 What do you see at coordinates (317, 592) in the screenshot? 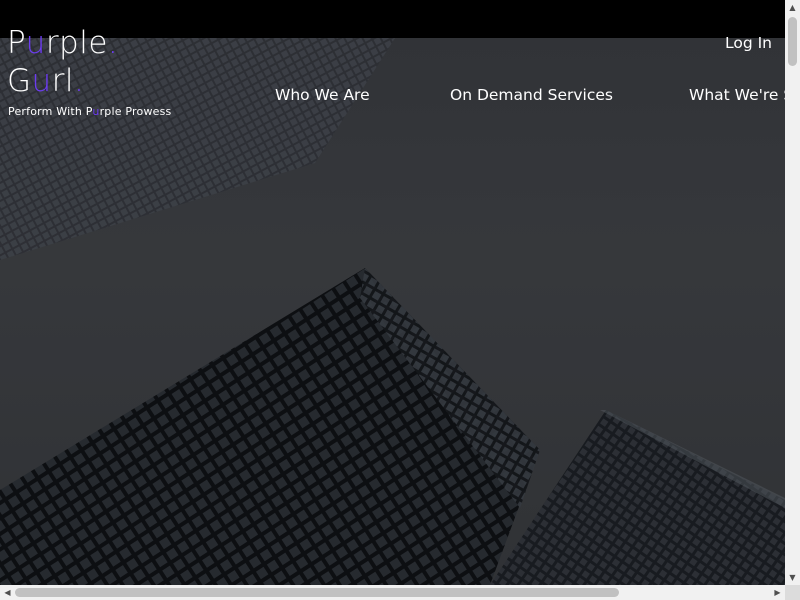
I see `horizontal-scroll-thumb` at bounding box center [317, 592].